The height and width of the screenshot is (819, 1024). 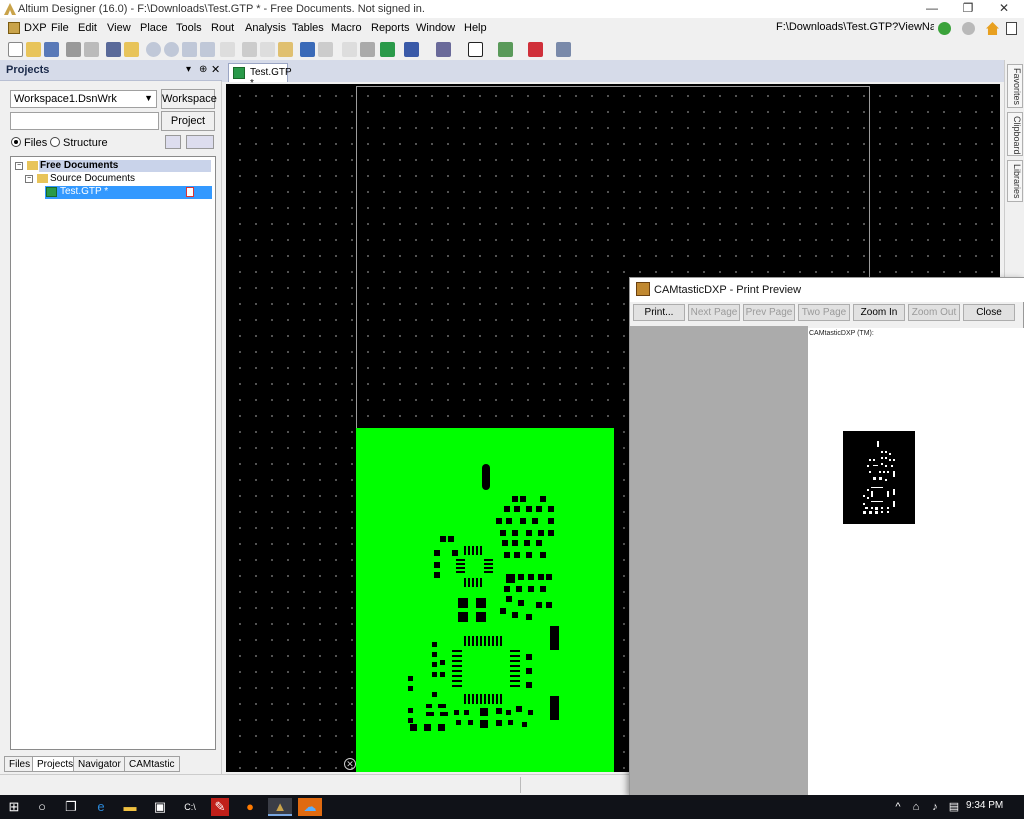 I want to click on preview-page: CAMtasticDXP (TM):, so click(x=916, y=562).